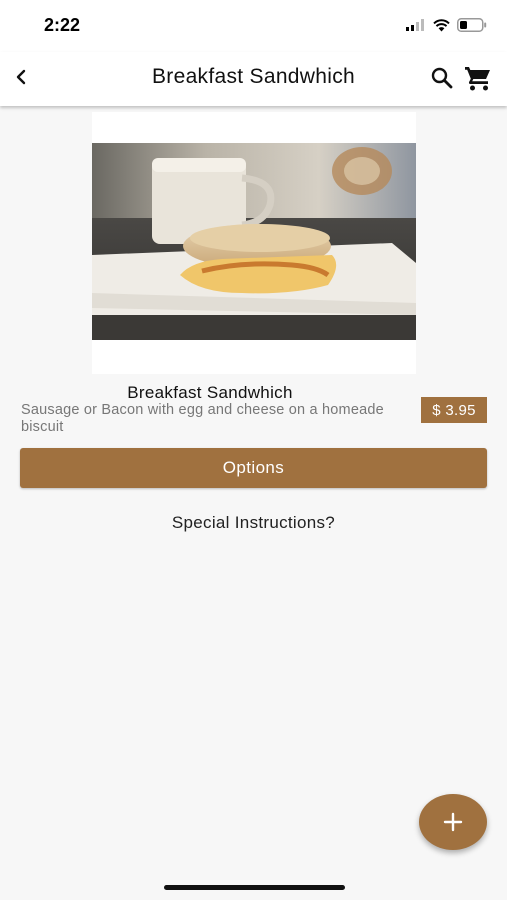 Image resolution: width=507 pixels, height=900 pixels. Describe the element at coordinates (253, 468) in the screenshot. I see `options-button: Options` at that location.